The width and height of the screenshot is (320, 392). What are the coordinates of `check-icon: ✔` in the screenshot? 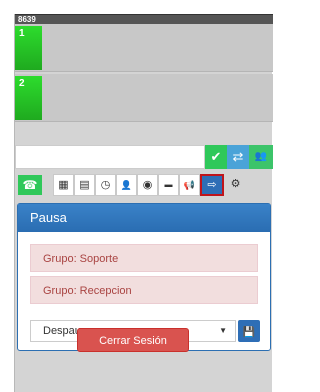 It's located at (216, 156).